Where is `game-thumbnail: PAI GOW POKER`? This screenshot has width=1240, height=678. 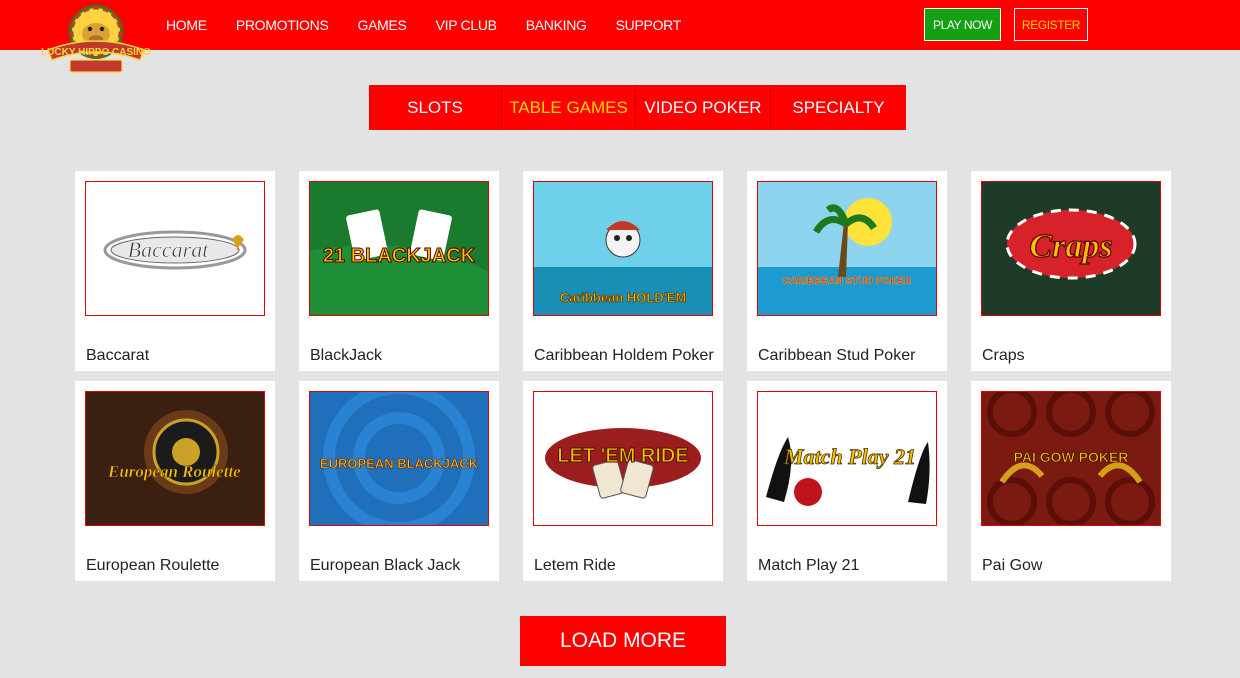 game-thumbnail: PAI GOW POKER is located at coordinates (1071, 458).